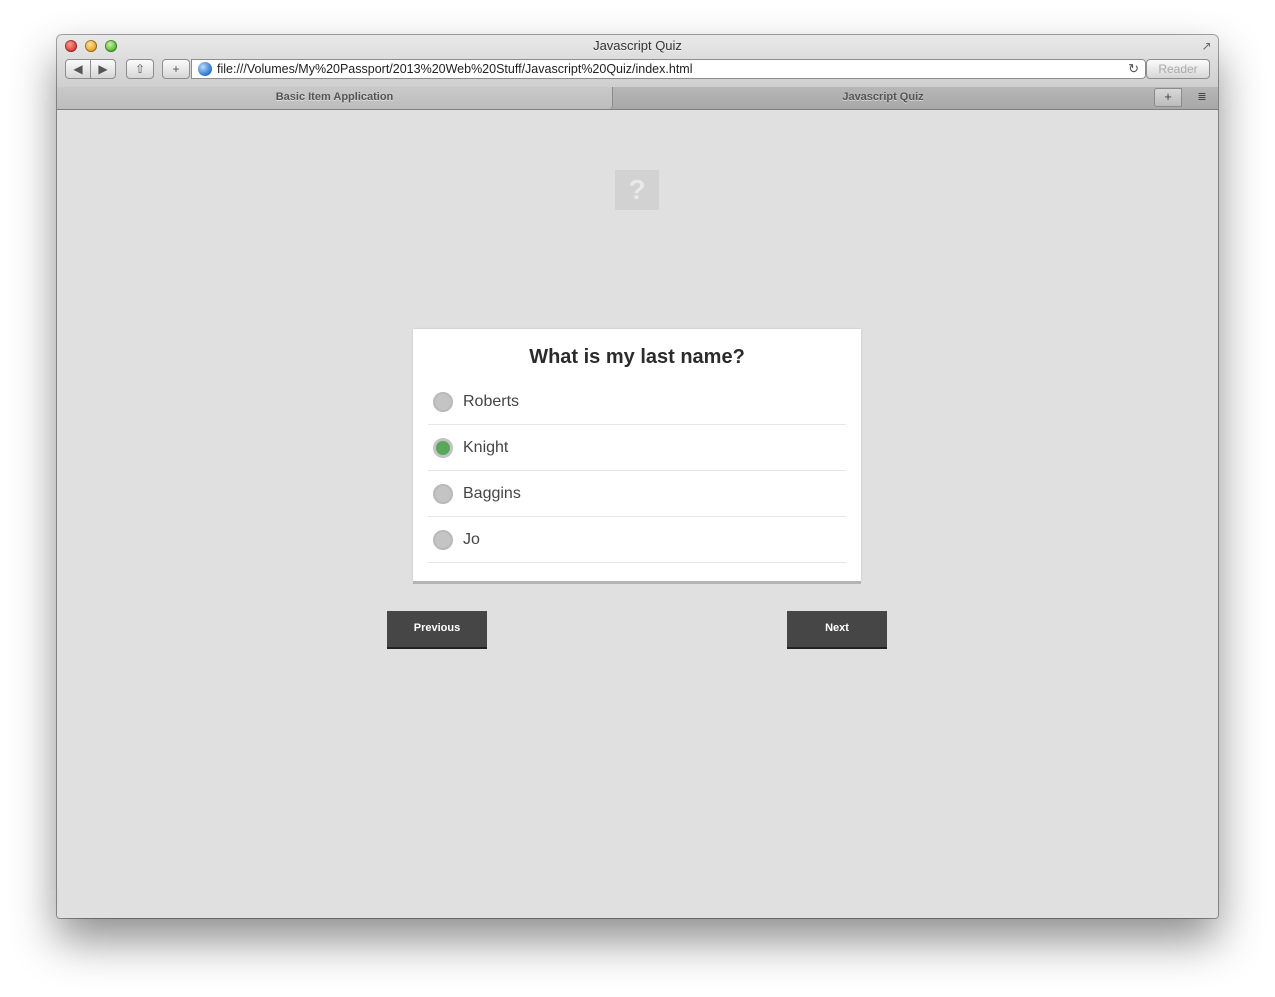 The image size is (1275, 997). What do you see at coordinates (492, 494) in the screenshot?
I see `choice-label: Baggins` at bounding box center [492, 494].